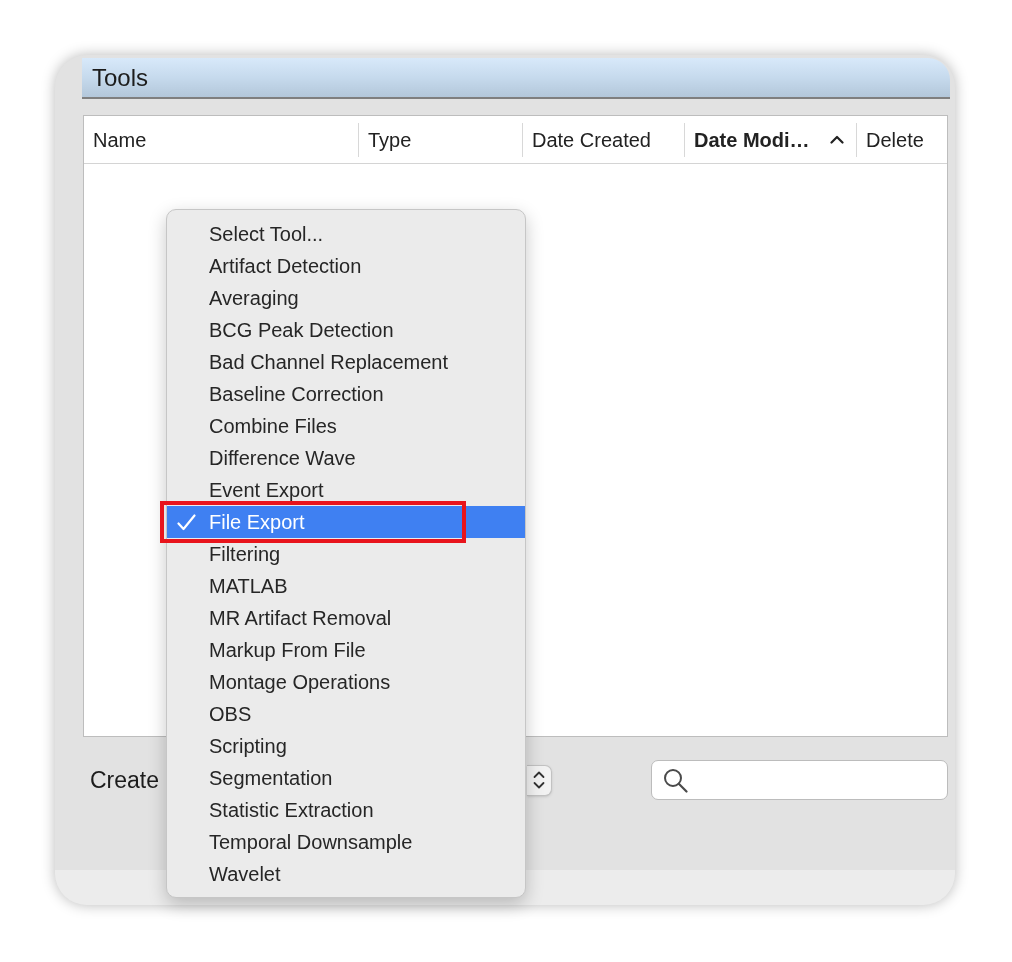 The width and height of the screenshot is (1012, 962). Describe the element at coordinates (346, 298) in the screenshot. I see `menu-item: Averaging` at that location.